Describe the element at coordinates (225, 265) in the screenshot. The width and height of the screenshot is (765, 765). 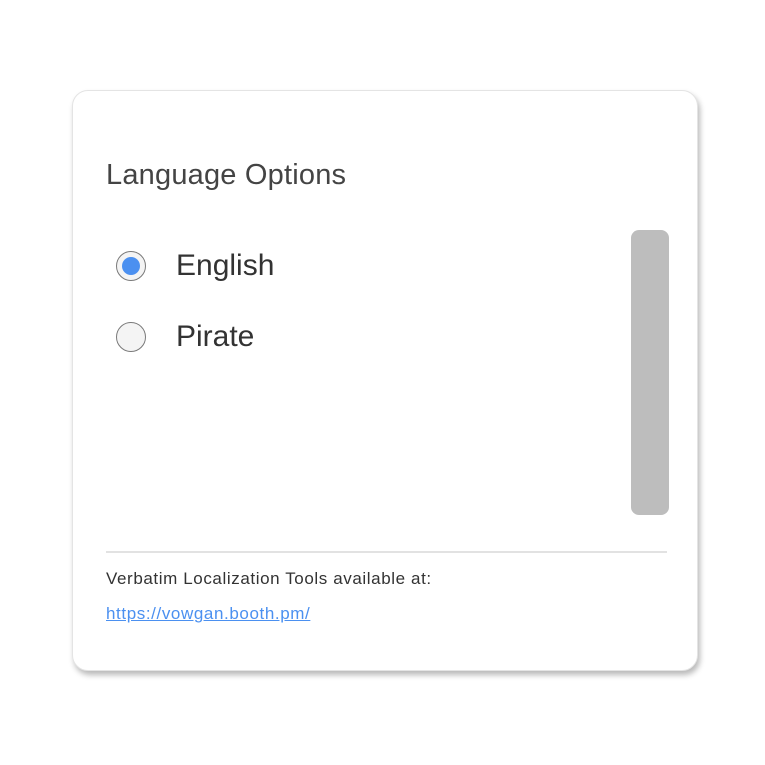
I see `english-option-label: English` at that location.